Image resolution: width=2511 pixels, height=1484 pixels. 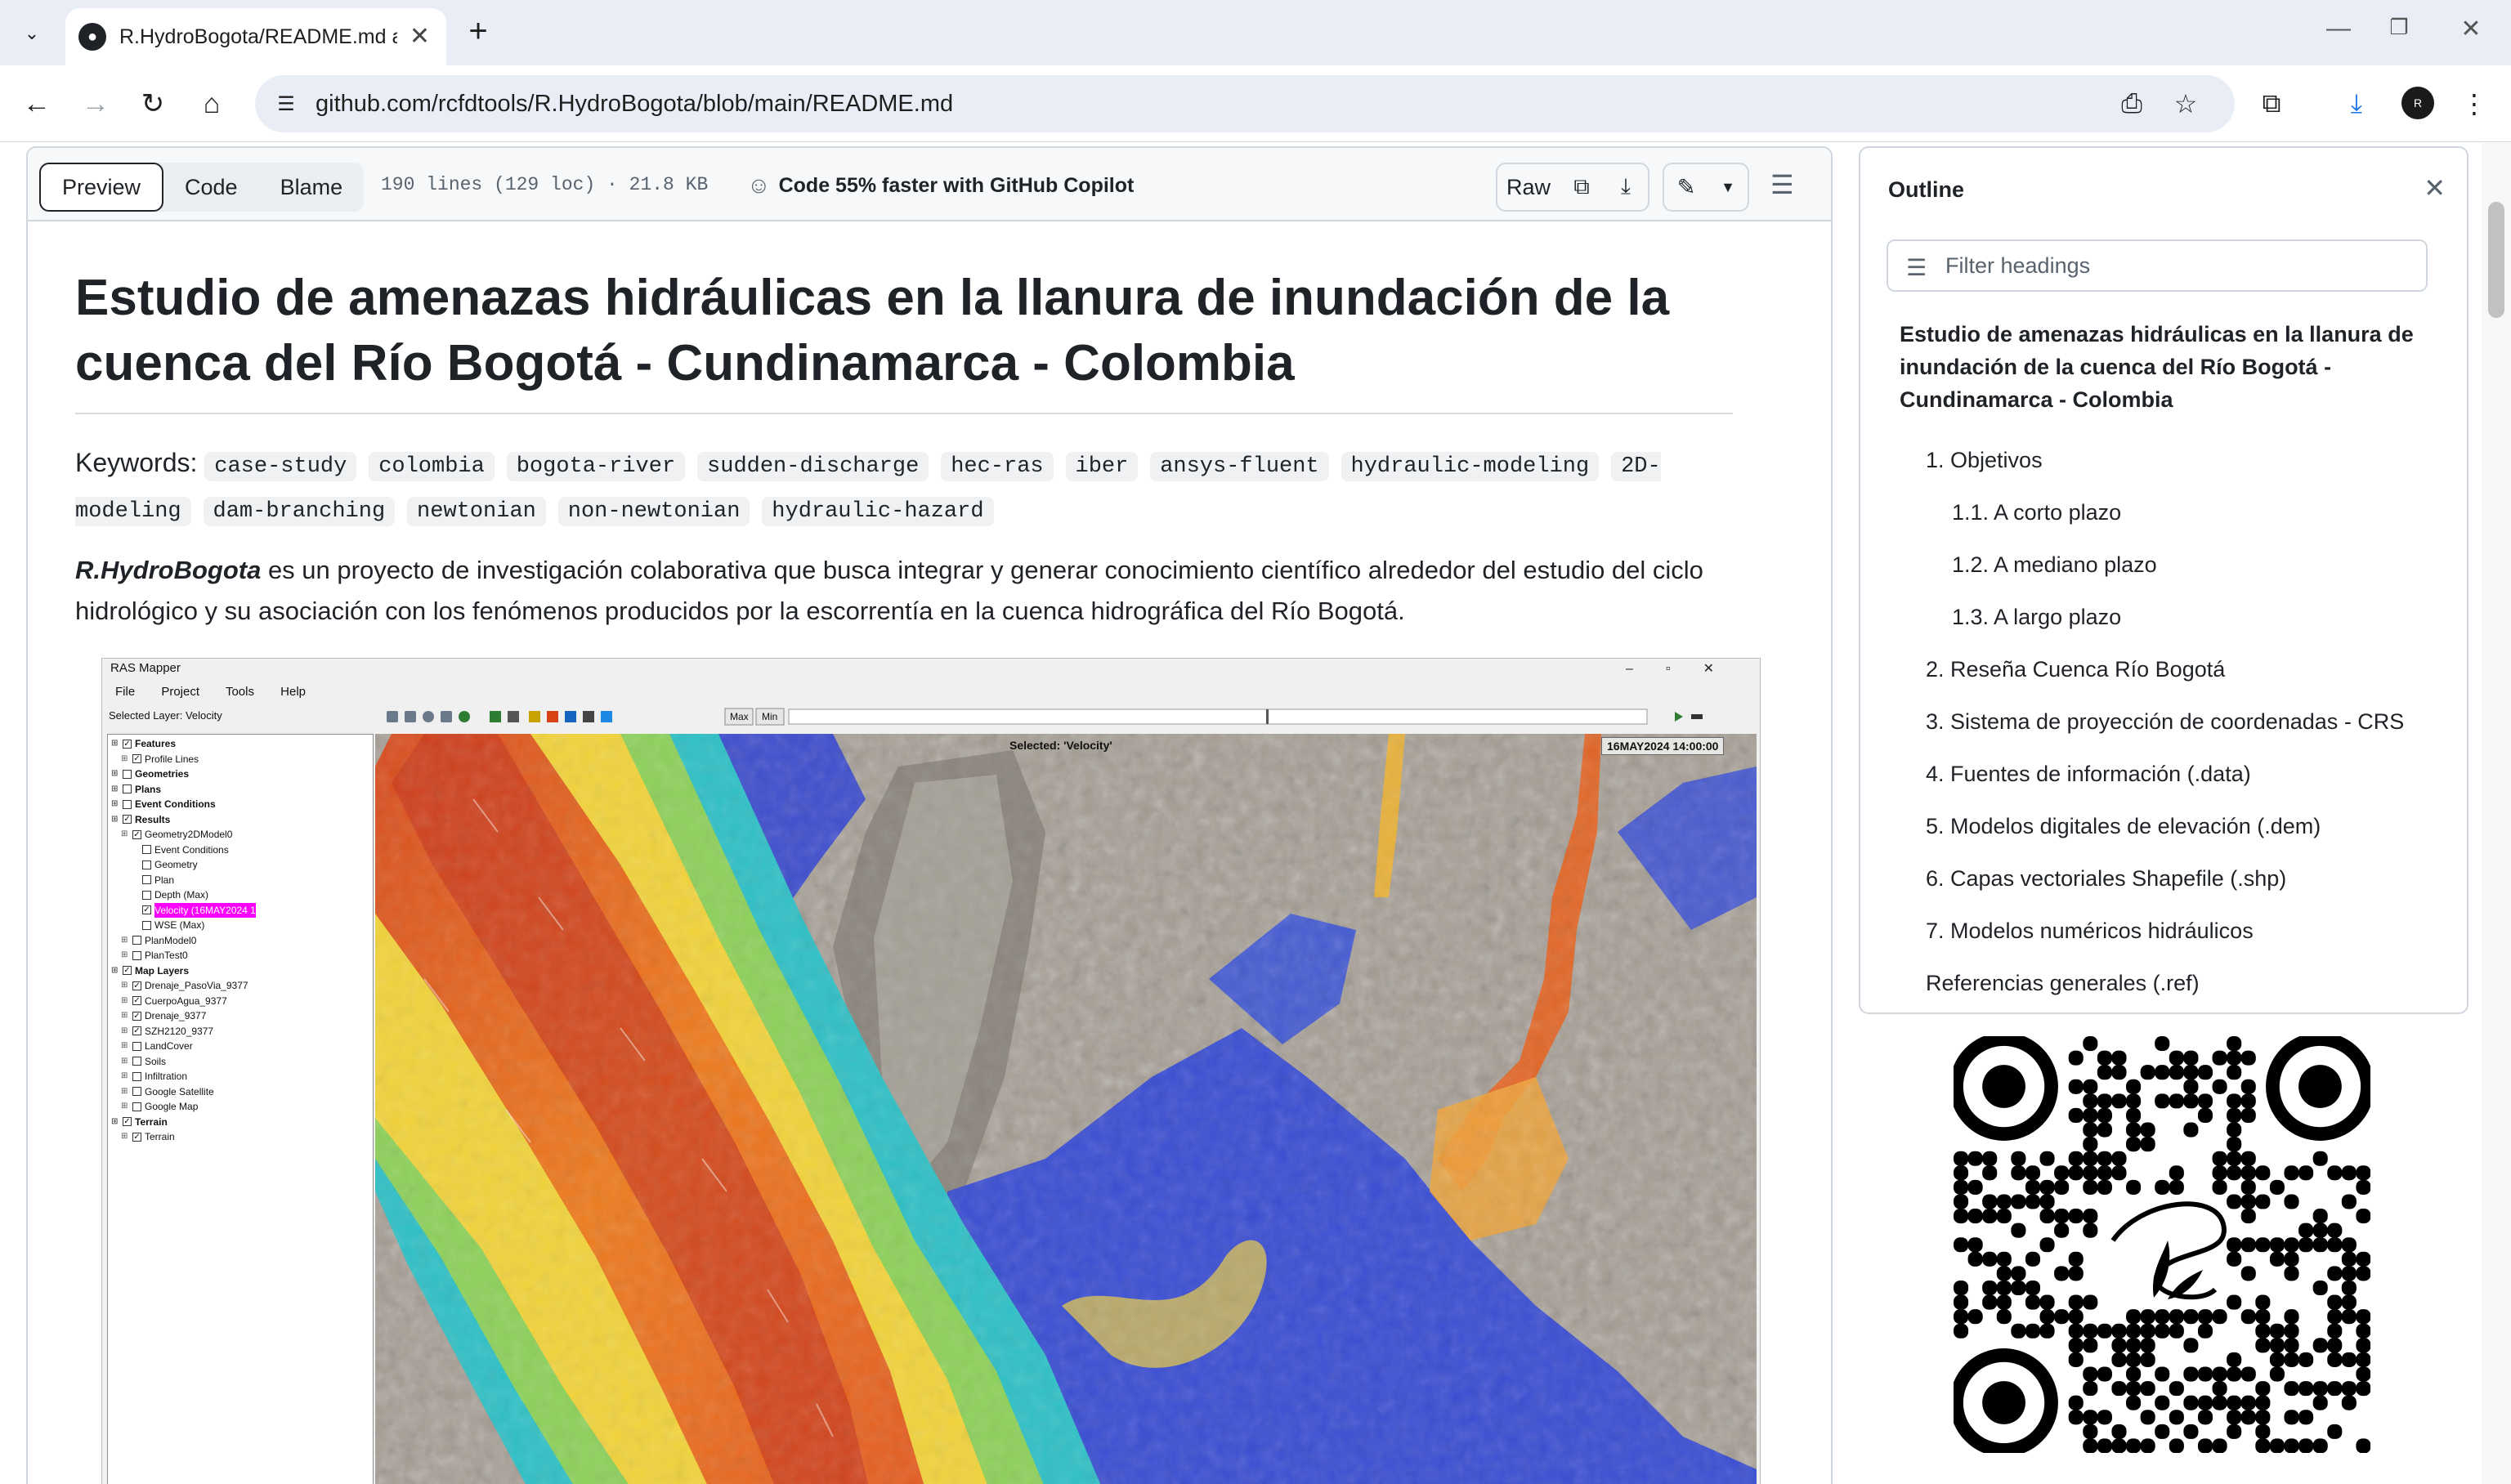 What do you see at coordinates (1728, 187) in the screenshot?
I see `edit-dropdown-chevron-icon: ▼` at bounding box center [1728, 187].